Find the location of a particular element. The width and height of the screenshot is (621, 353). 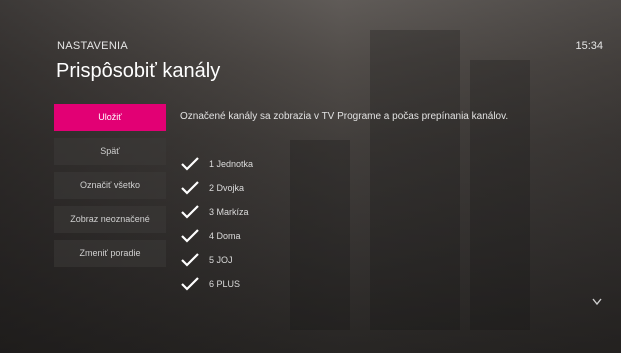

show-unchecked-button: Zobraz neoznačené is located at coordinates (110, 219).